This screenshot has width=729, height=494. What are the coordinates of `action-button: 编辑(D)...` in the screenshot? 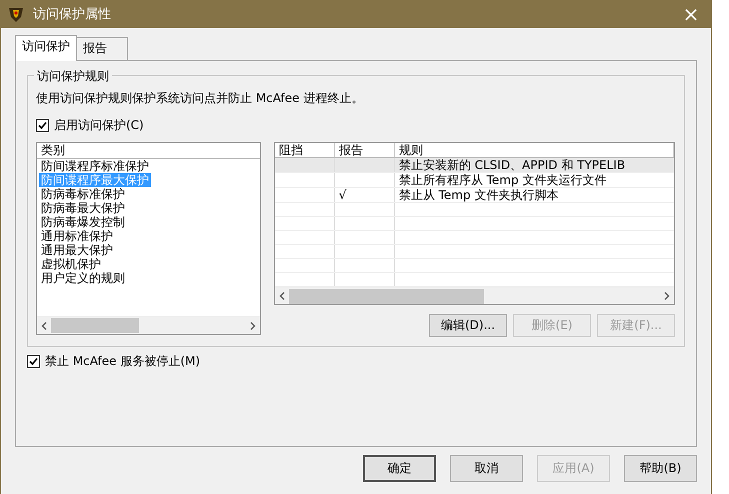 It's located at (468, 325).